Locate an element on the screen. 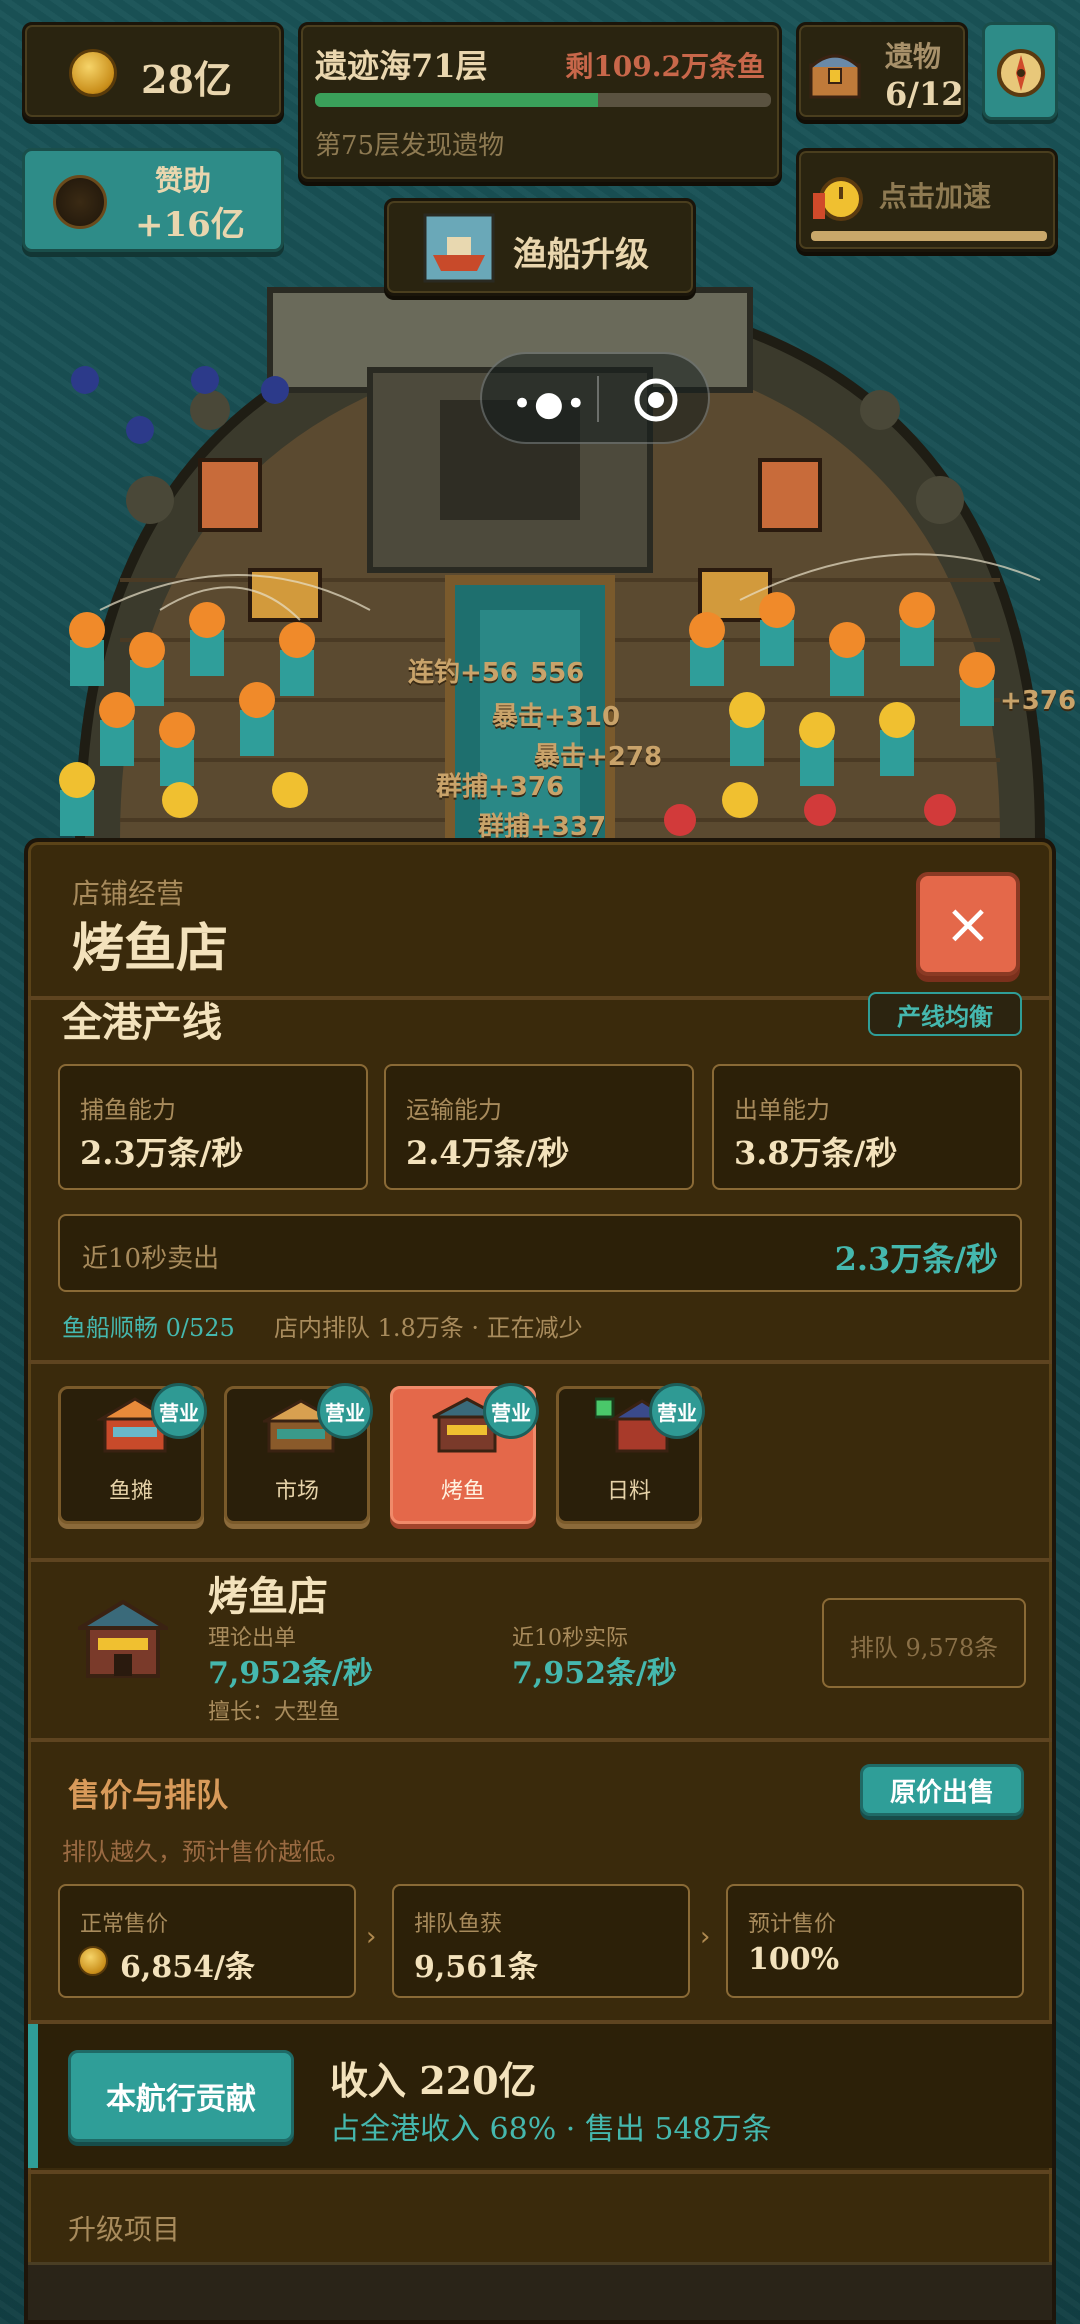 This screenshot has height=2324, width=1080. shop-tab-market: 营业 市场 is located at coordinates (298, 1453).